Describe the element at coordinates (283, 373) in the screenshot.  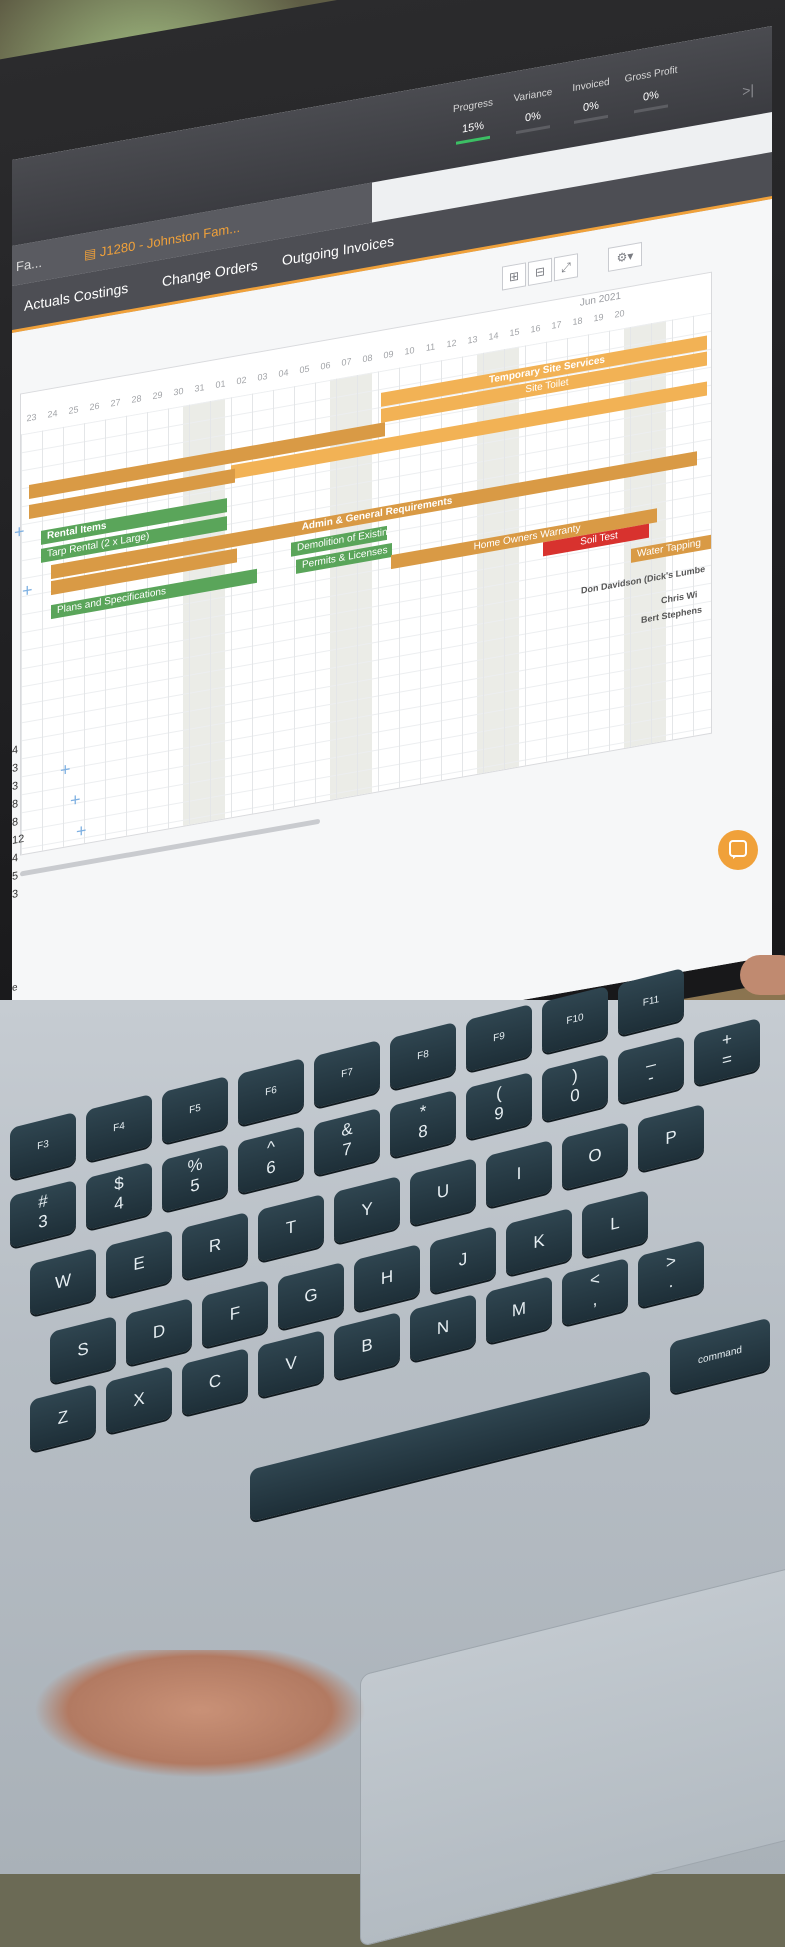
I see `gantt-day-label: 04` at that location.